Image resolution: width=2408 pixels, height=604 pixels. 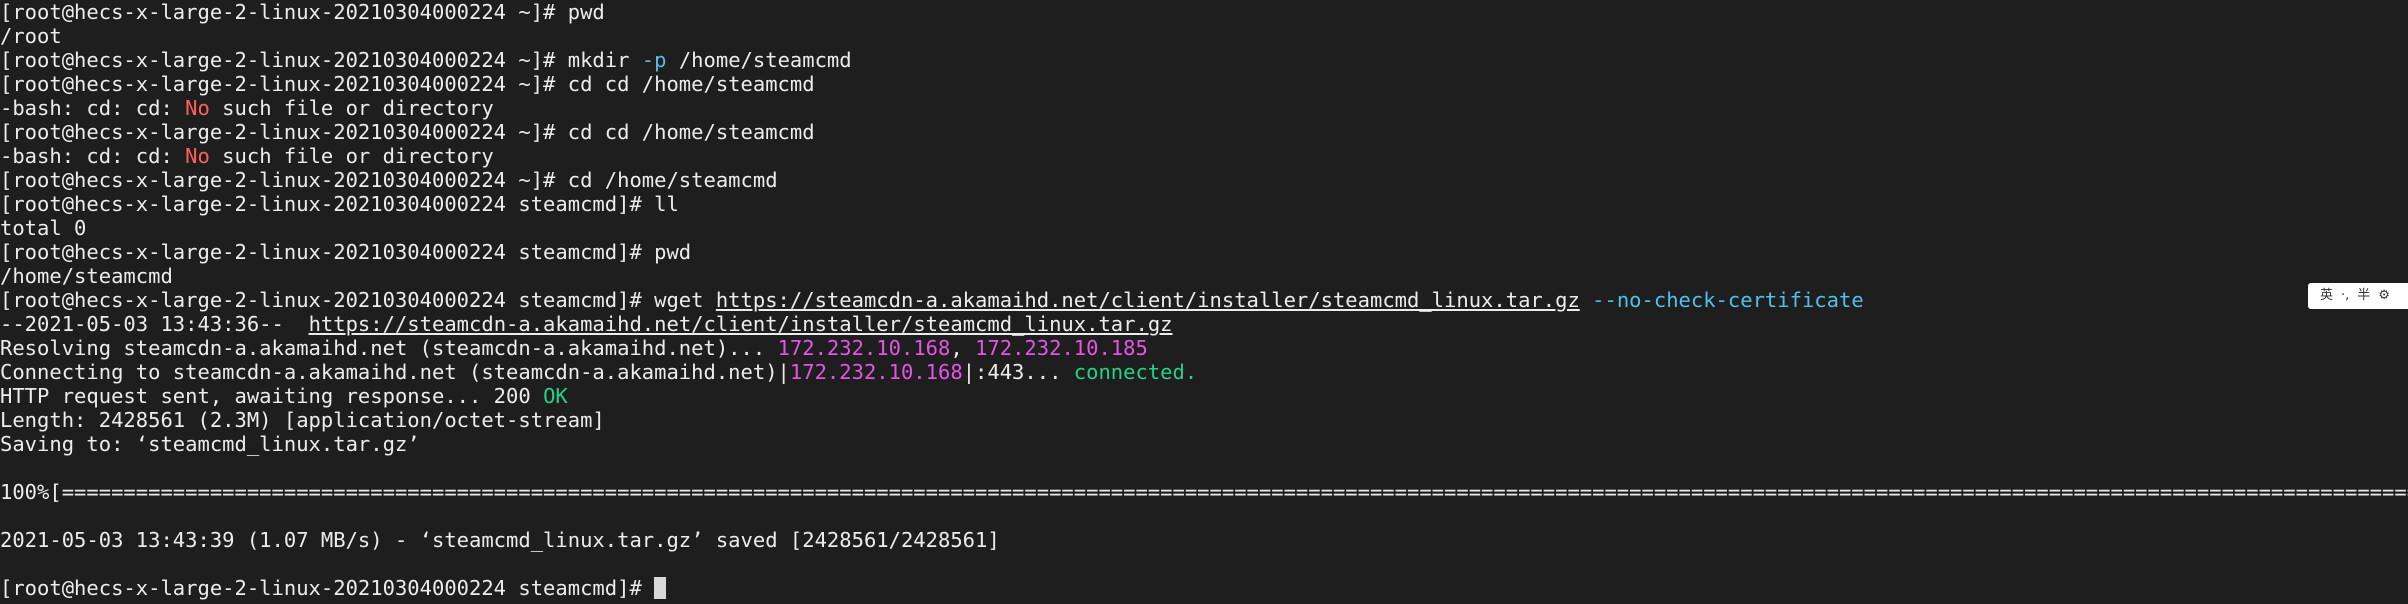 What do you see at coordinates (2345, 296) in the screenshot?
I see `ime-punctuation-indicator: ·,` at bounding box center [2345, 296].